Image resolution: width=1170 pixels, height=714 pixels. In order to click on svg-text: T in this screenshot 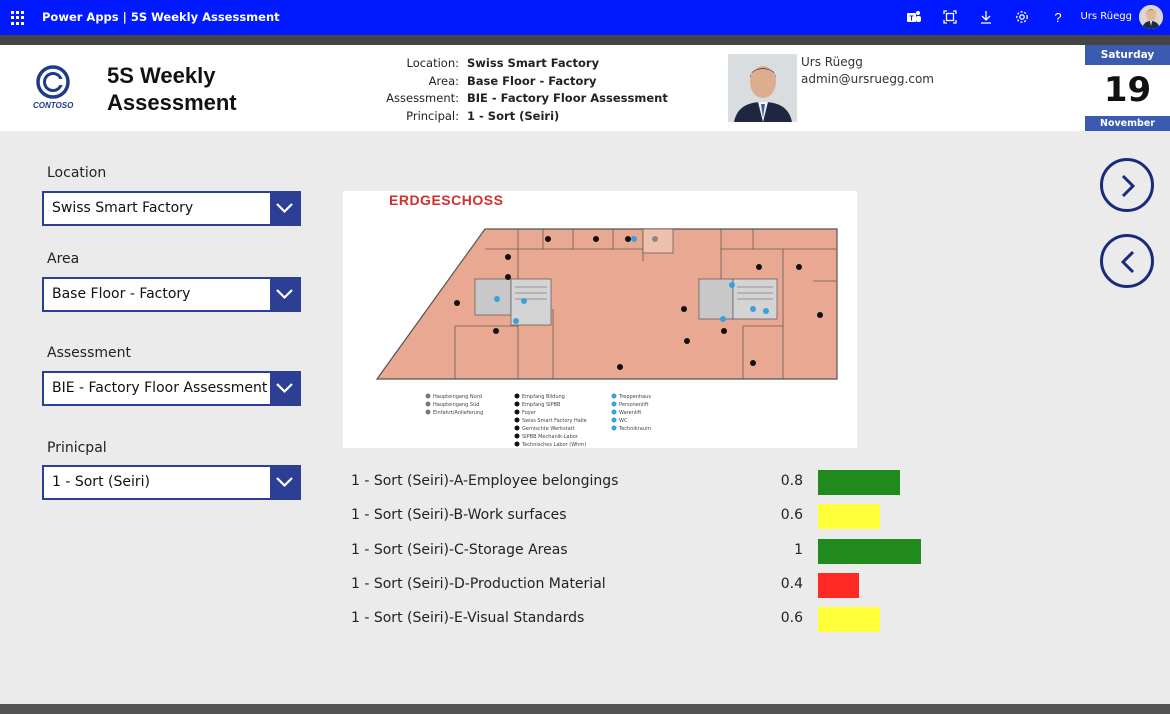, I will do `click(911, 19)`.